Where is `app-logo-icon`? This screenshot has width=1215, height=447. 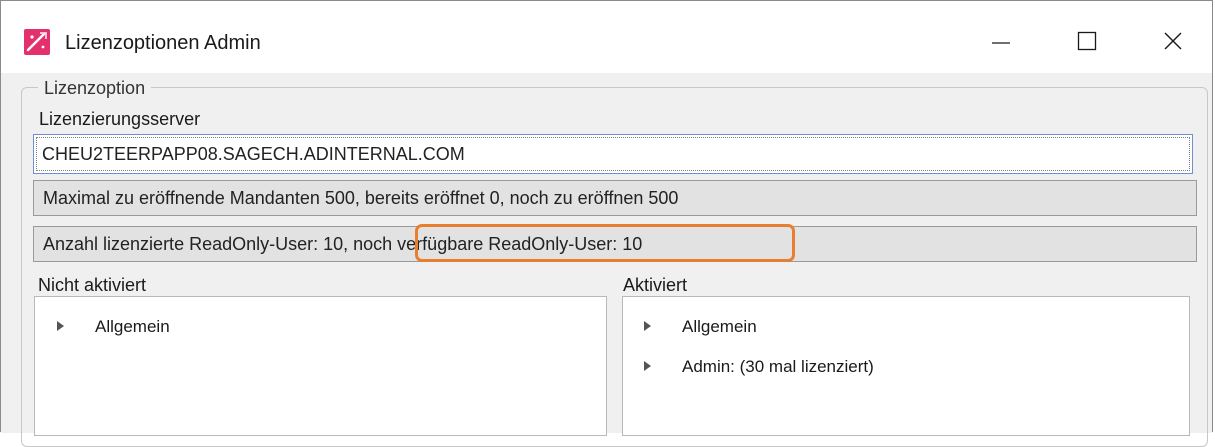 app-logo-icon is located at coordinates (37, 42).